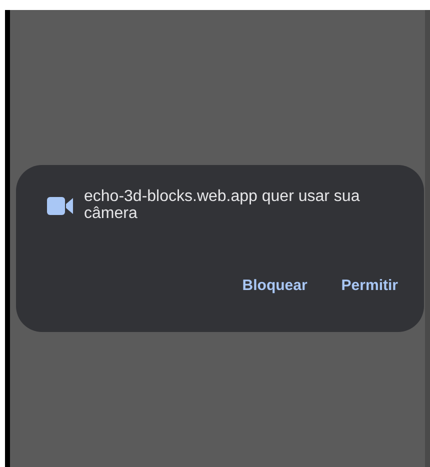 This screenshot has width=430, height=467. What do you see at coordinates (369, 285) in the screenshot?
I see `allow-button: Permitir` at bounding box center [369, 285].